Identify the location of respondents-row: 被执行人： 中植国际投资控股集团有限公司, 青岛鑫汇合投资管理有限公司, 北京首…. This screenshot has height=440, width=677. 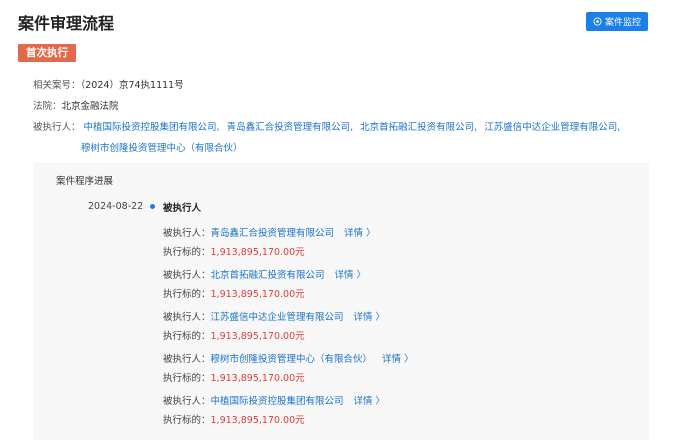
(328, 126).